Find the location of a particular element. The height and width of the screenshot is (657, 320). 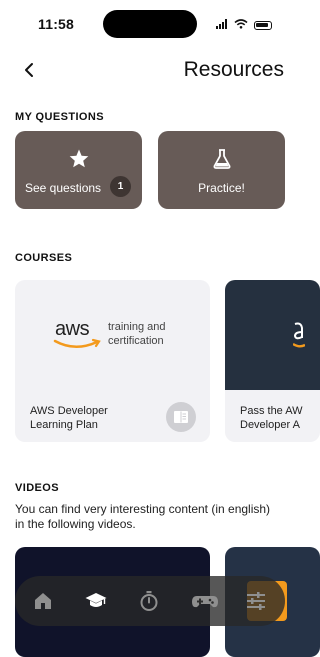

status-icons is located at coordinates (244, 25).